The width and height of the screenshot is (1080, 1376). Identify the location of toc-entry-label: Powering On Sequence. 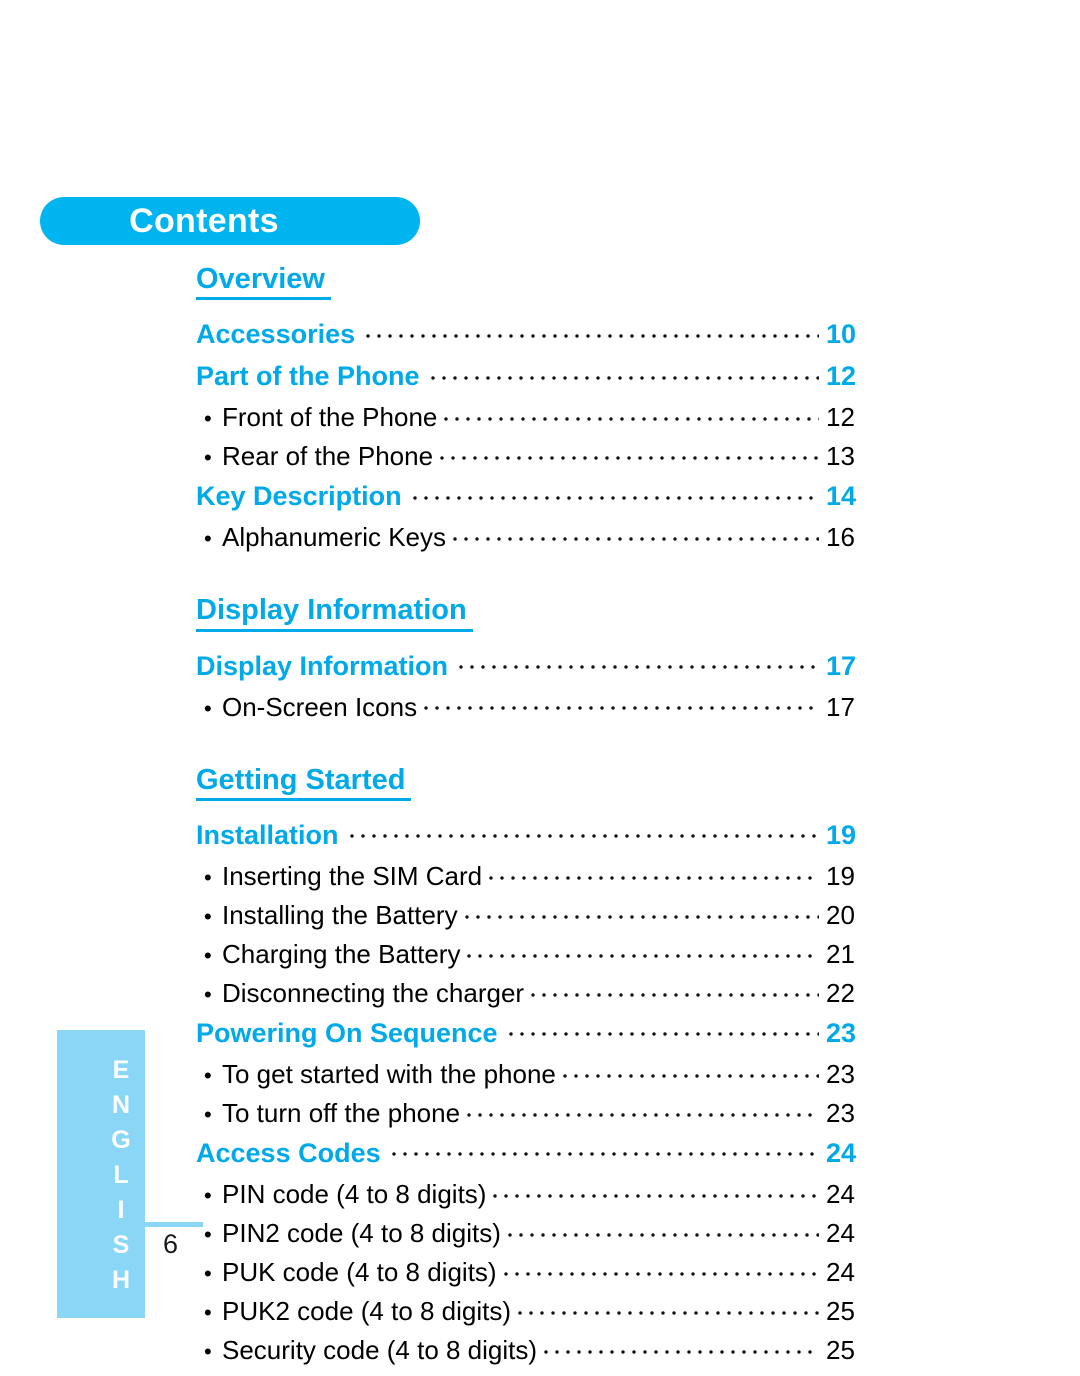
(347, 1033).